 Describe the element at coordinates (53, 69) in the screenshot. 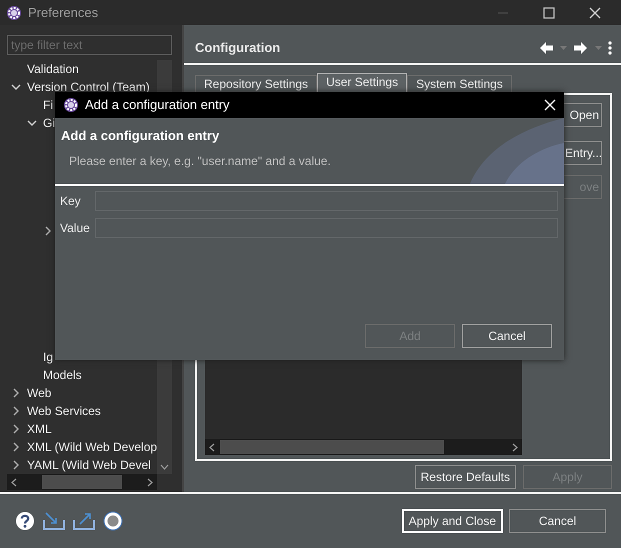

I see `tree-item: Validation` at that location.